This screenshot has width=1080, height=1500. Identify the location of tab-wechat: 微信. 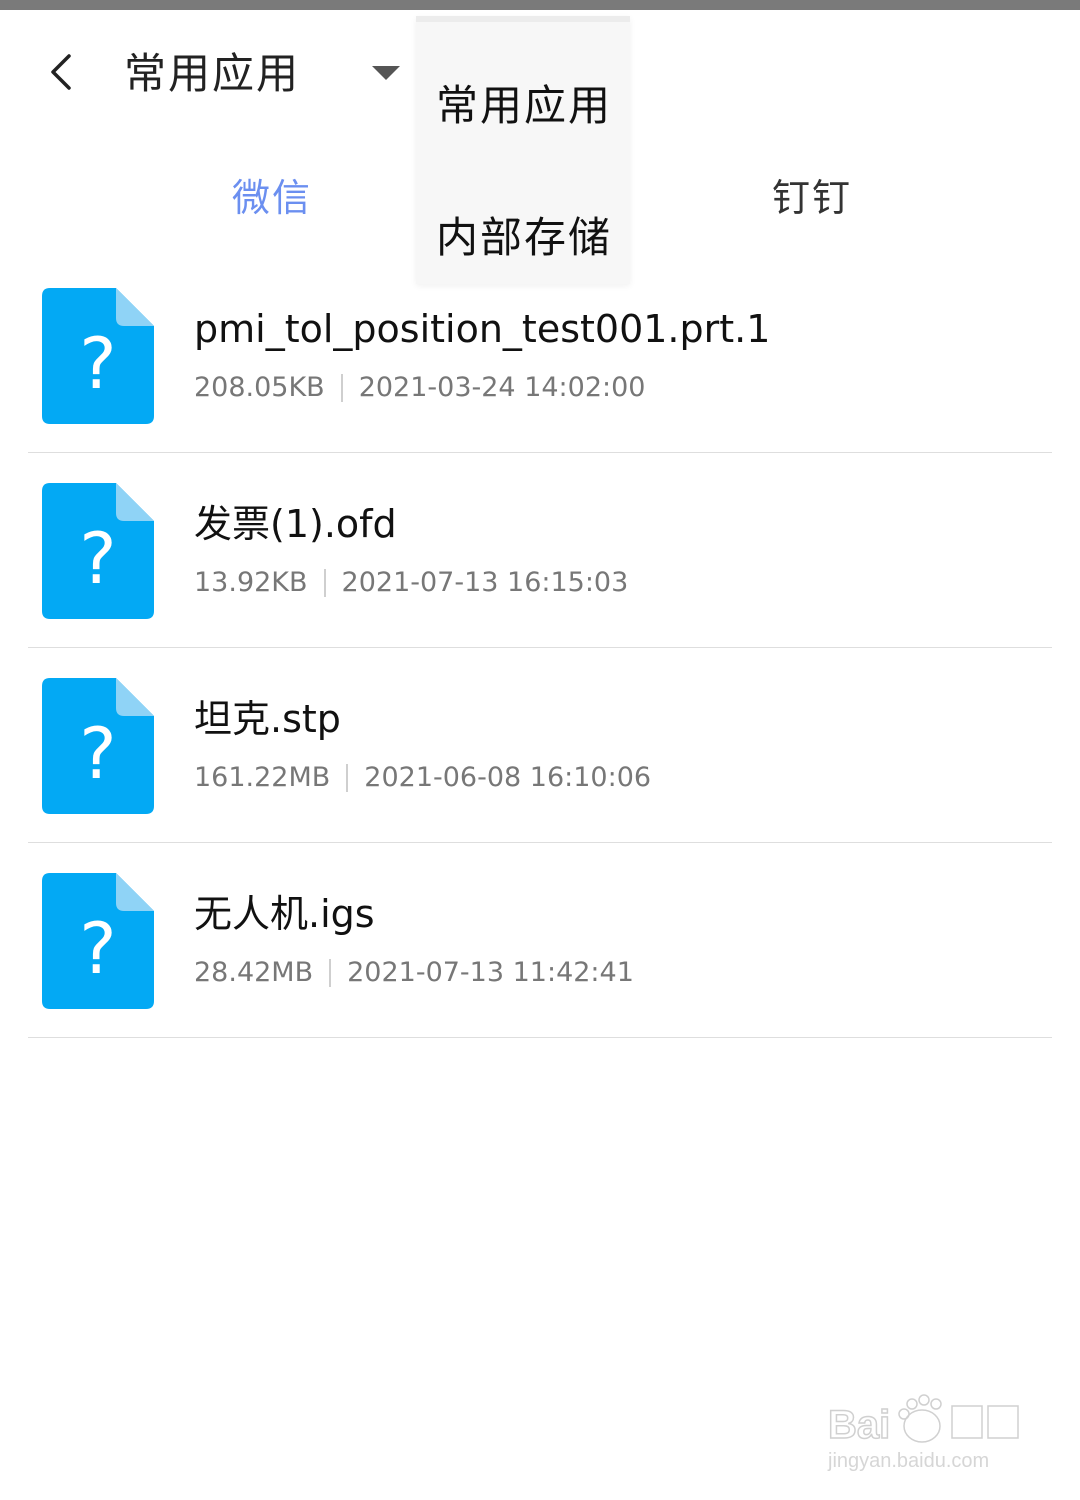
(272, 198).